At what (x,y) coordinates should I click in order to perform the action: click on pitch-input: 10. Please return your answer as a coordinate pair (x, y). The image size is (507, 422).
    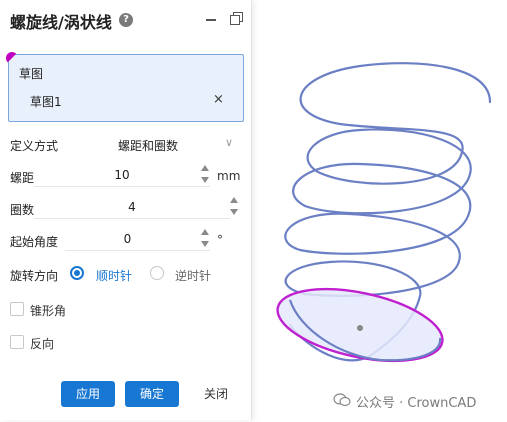
    Looking at the image, I should click on (122, 175).